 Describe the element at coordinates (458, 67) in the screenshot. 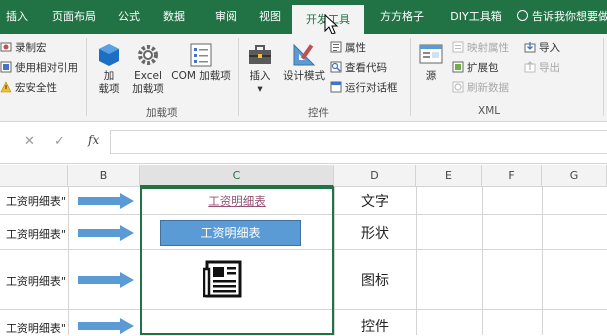

I see `expansion-packs-icon` at that location.